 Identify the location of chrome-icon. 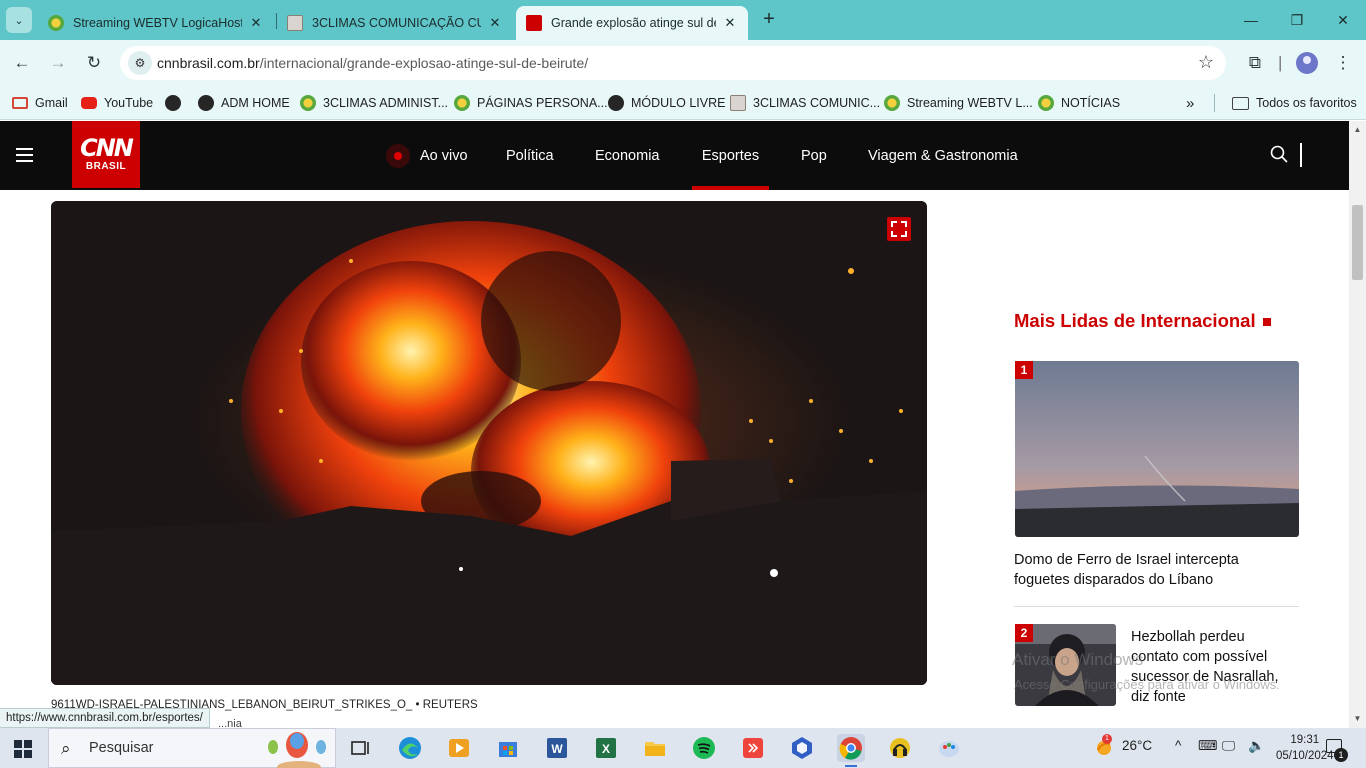
(851, 750).